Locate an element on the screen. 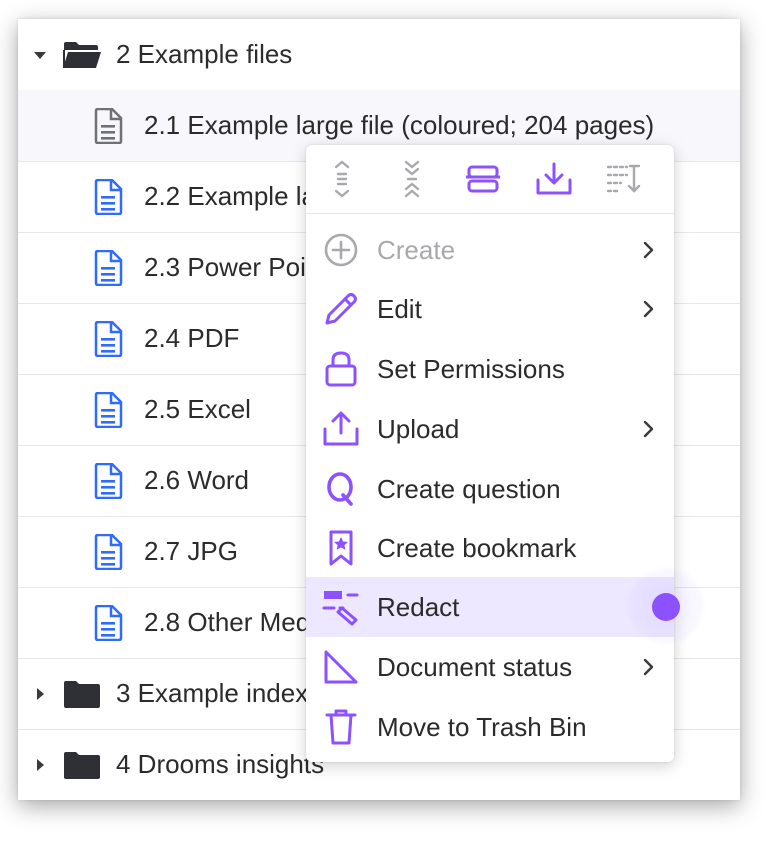  menu-item-create: Create is located at coordinates (490, 250).